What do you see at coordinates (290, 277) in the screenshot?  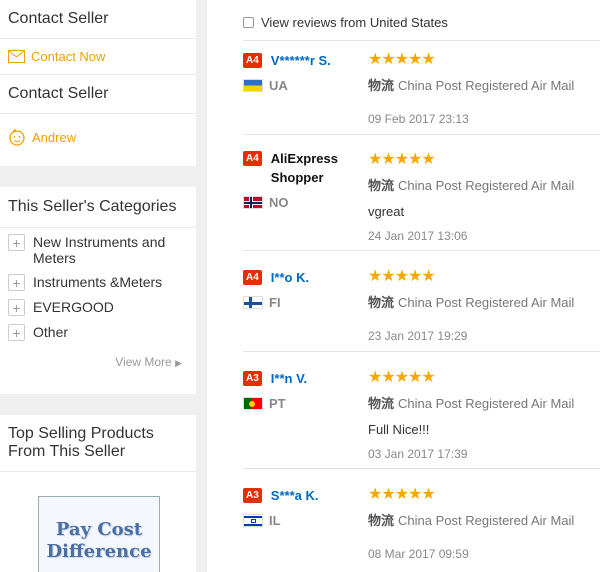 I see `buyer-name: I**o K.` at bounding box center [290, 277].